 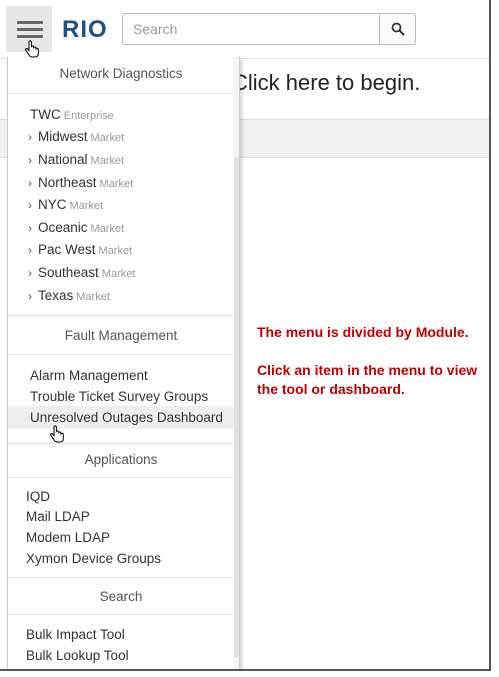 I want to click on menu-item-bulk-lookup-tool: Bulk Lookup Tool, so click(x=77, y=655).